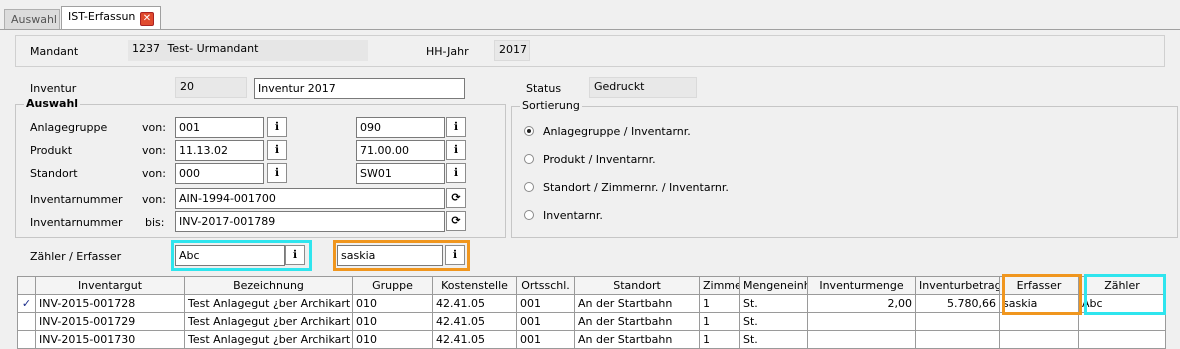 This screenshot has height=349, width=1180. What do you see at coordinates (219, 150) in the screenshot?
I see `produkt-from-field: 11.13.02` at bounding box center [219, 150].